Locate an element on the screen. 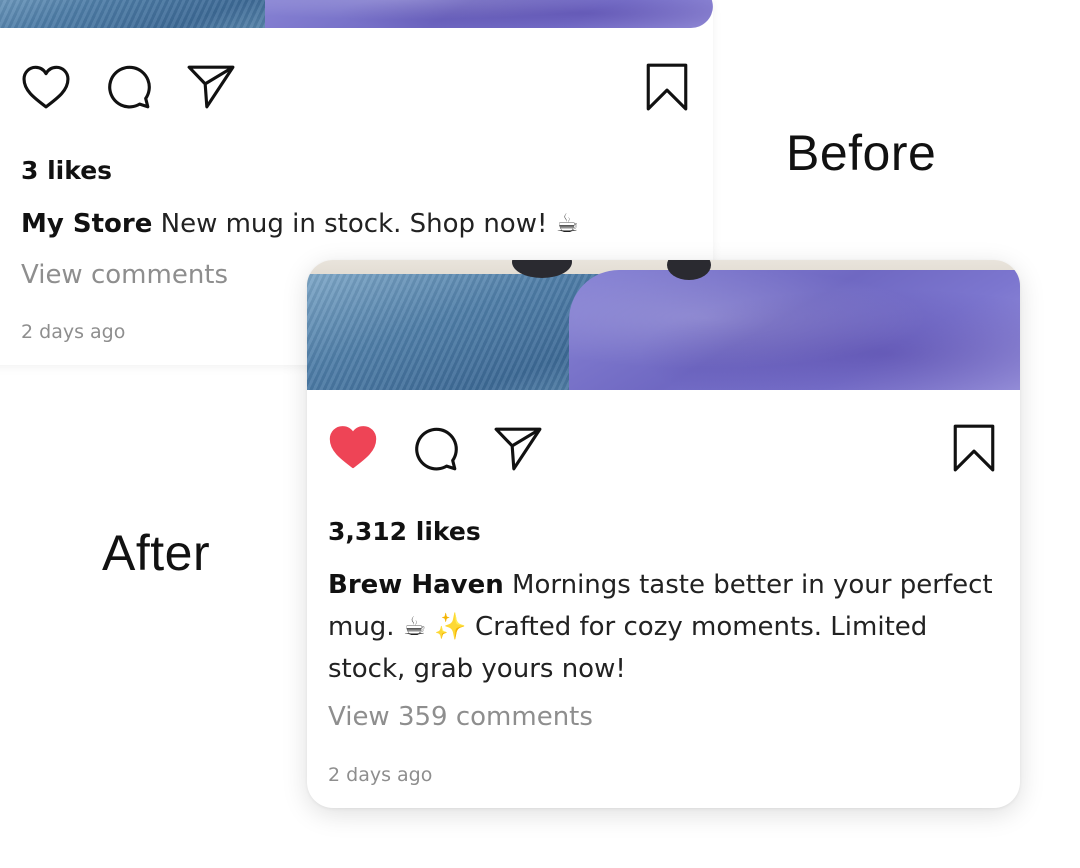  username: My Store is located at coordinates (86, 224).